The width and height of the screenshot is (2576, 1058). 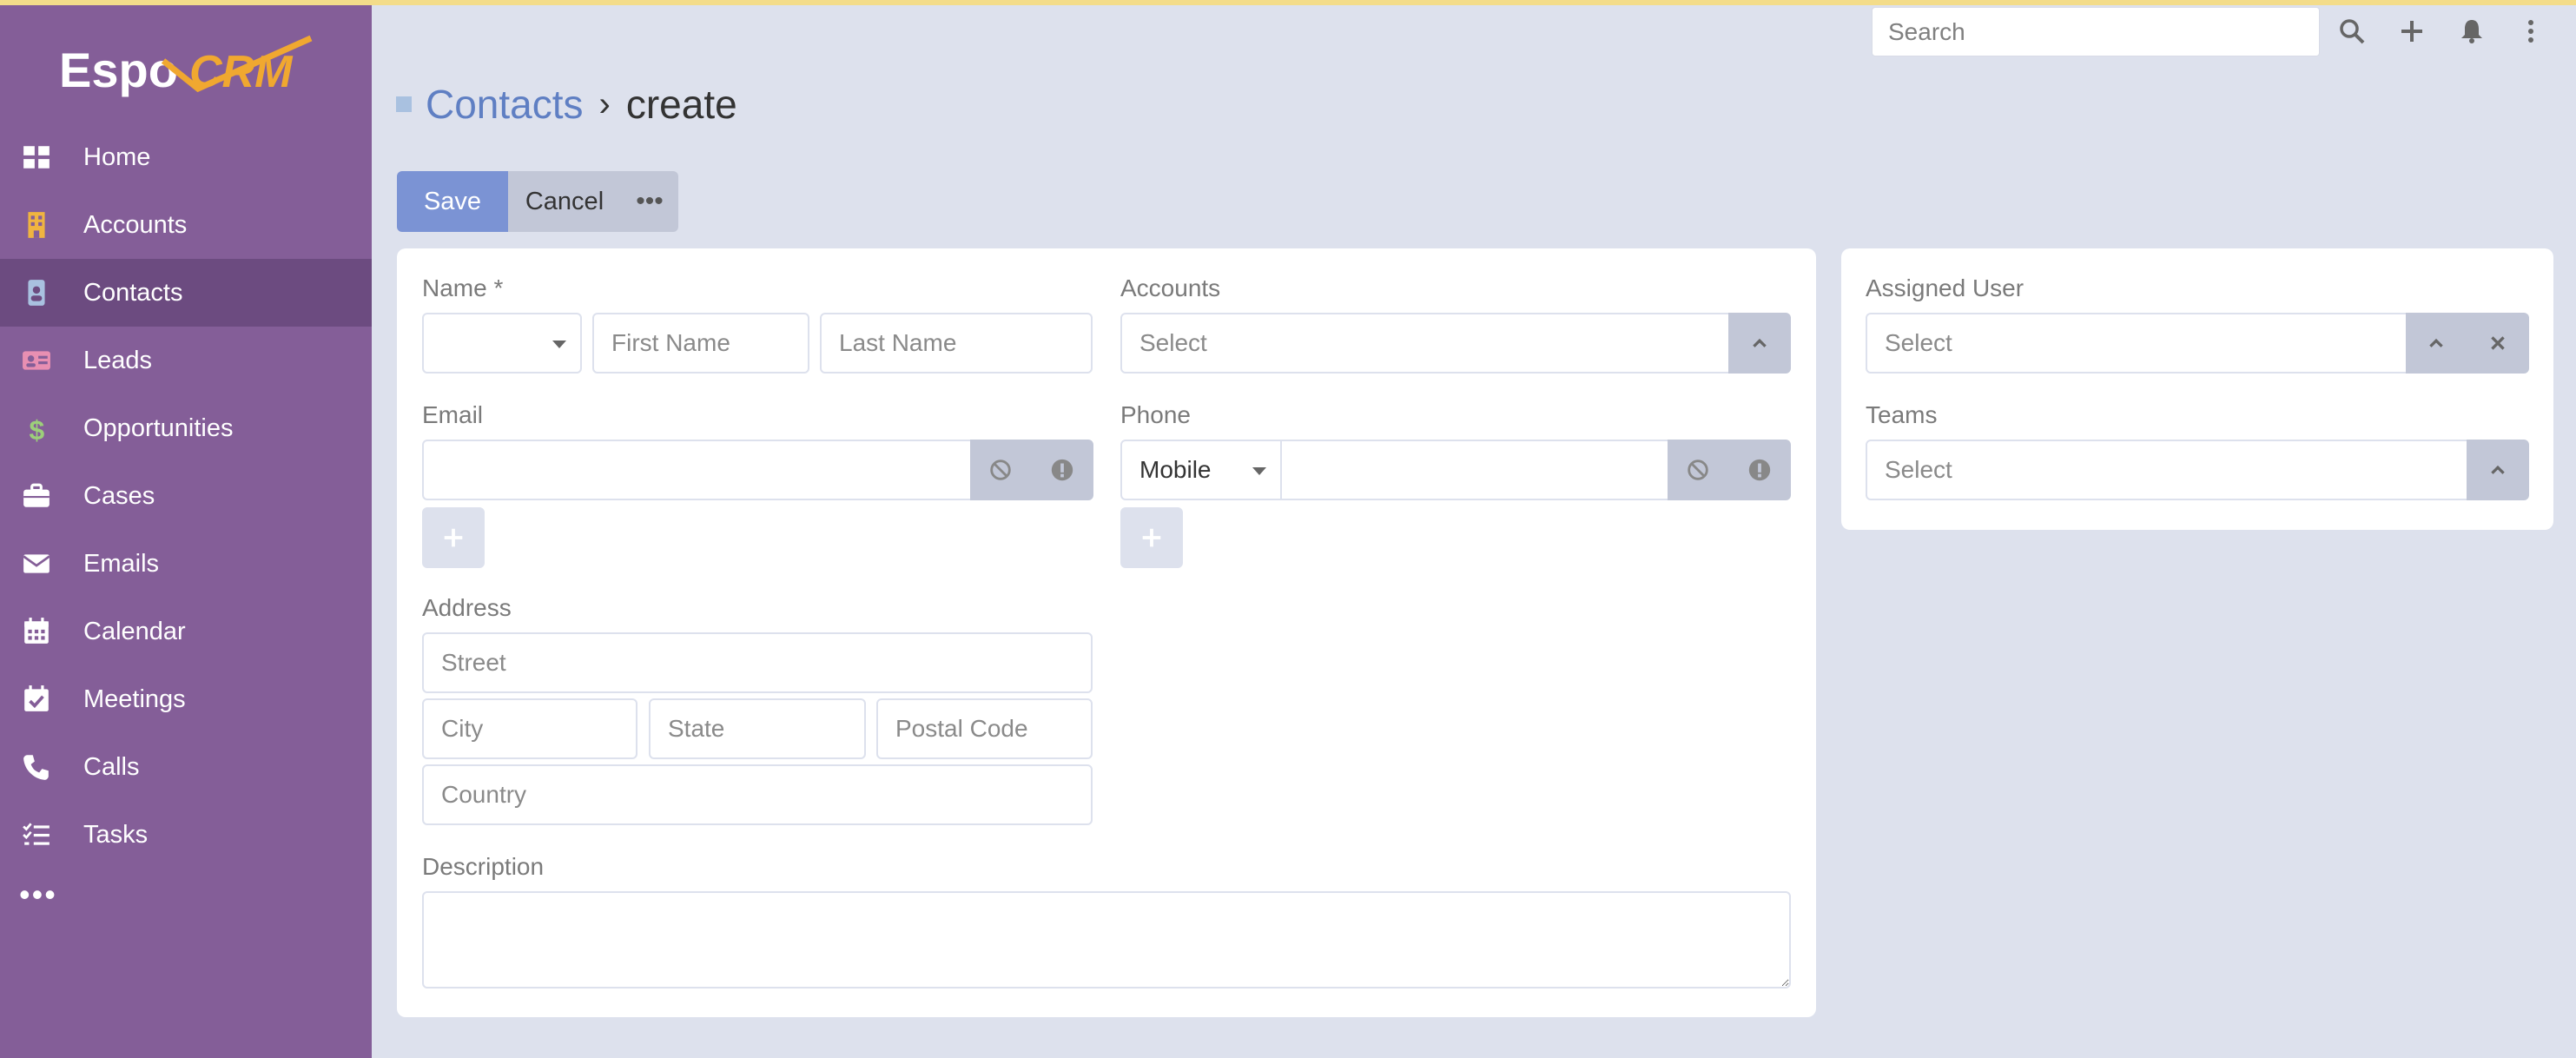 What do you see at coordinates (2352, 31) in the screenshot?
I see `search-icon` at bounding box center [2352, 31].